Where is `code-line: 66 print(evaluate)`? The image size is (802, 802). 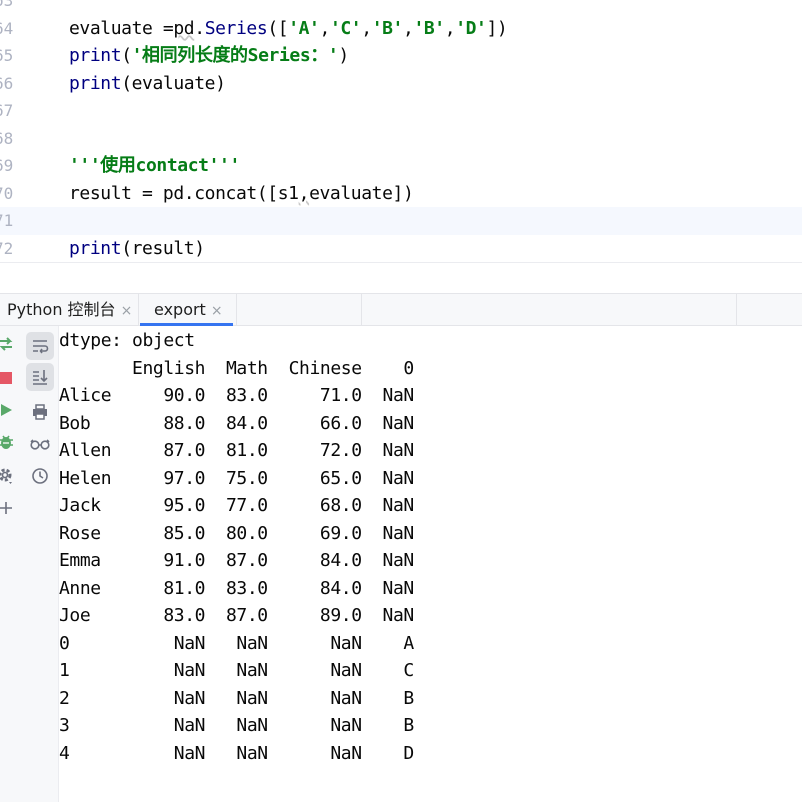 code-line: 66 print(evaluate) is located at coordinates (401, 84).